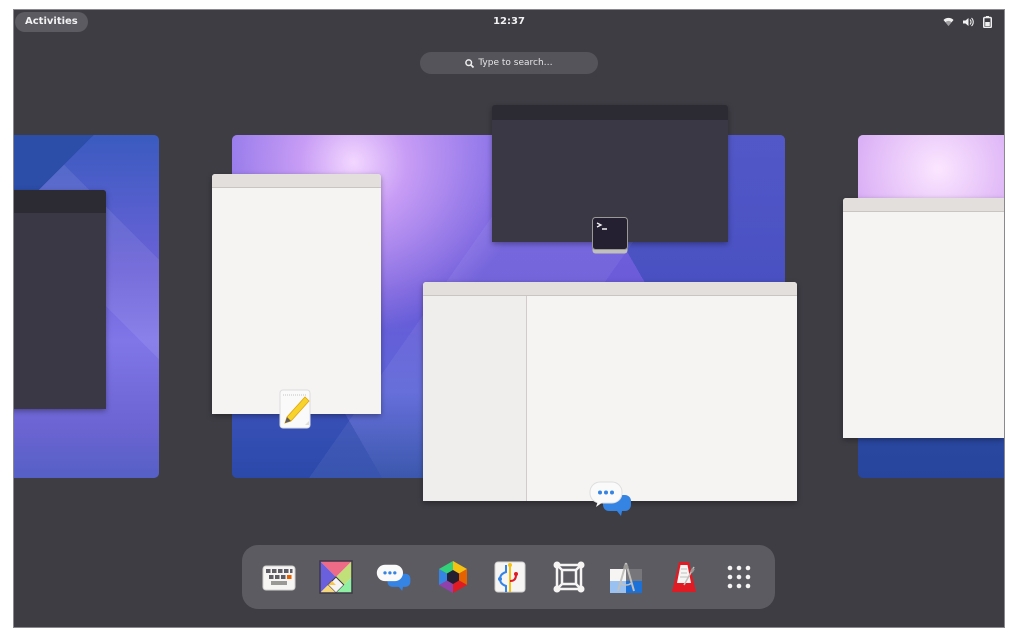  I want to click on text-editor-icon, so click(295, 409).